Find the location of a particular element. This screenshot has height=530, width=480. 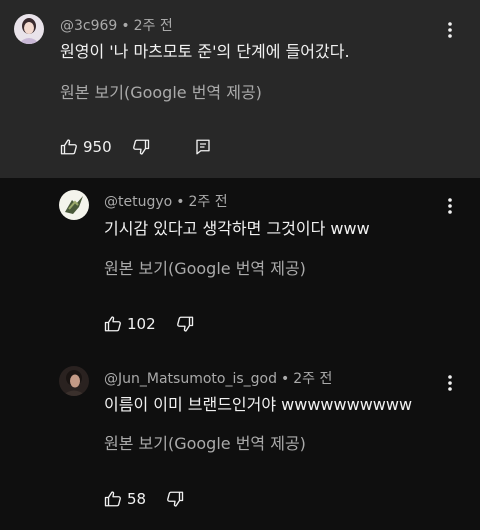

reply-icon is located at coordinates (202, 147).